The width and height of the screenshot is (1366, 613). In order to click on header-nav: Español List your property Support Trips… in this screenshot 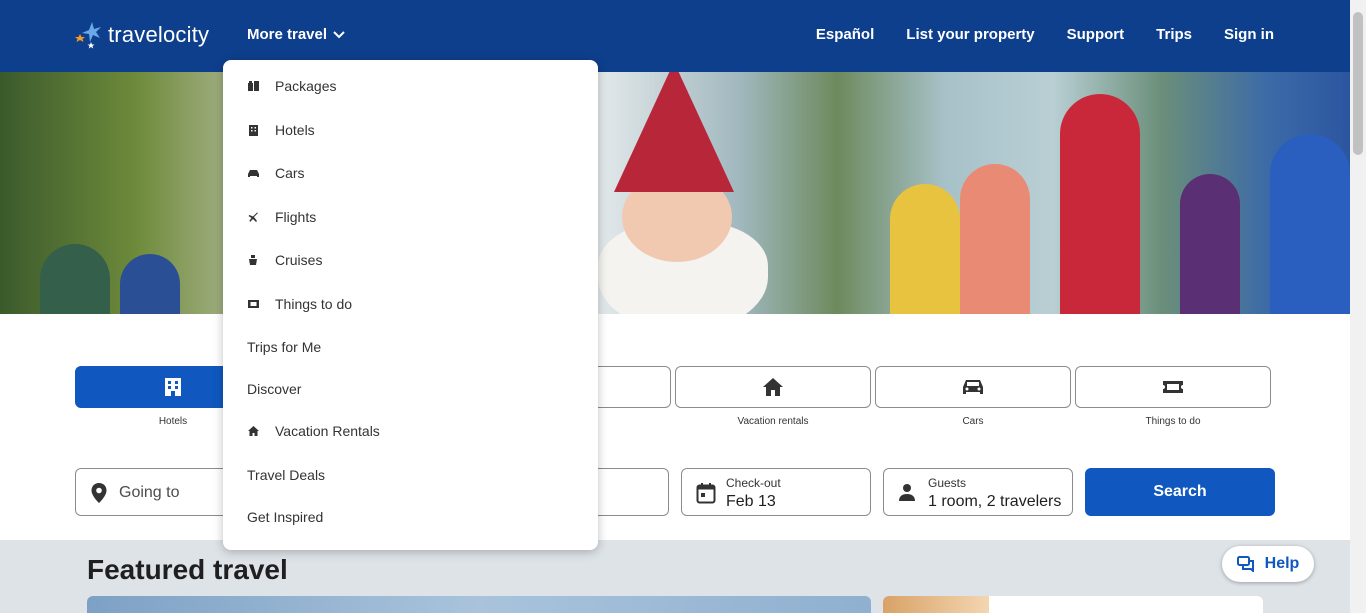, I will do `click(1045, 34)`.